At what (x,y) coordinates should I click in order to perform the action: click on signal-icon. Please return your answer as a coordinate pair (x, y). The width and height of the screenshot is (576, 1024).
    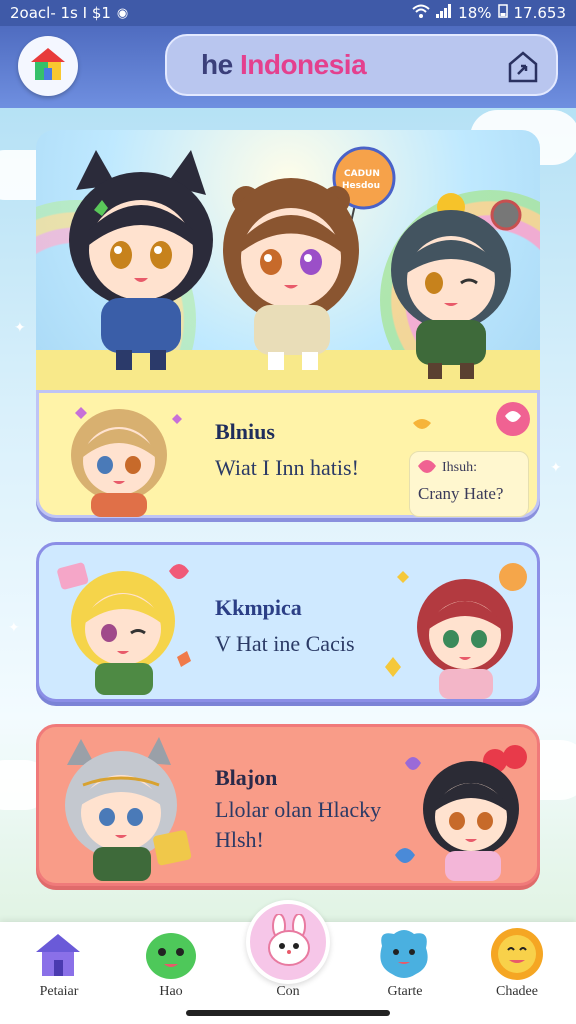
    Looking at the image, I should click on (444, 13).